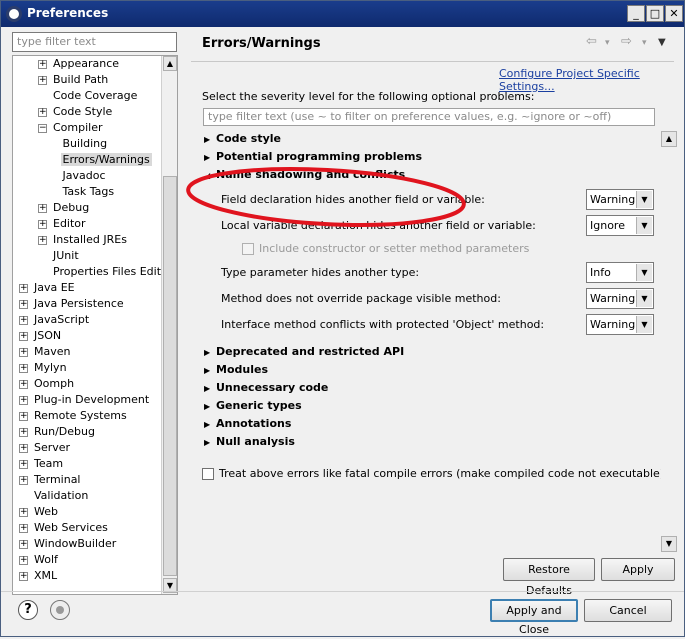  Describe the element at coordinates (54, 496) in the screenshot. I see `tree-item: Validation` at that location.